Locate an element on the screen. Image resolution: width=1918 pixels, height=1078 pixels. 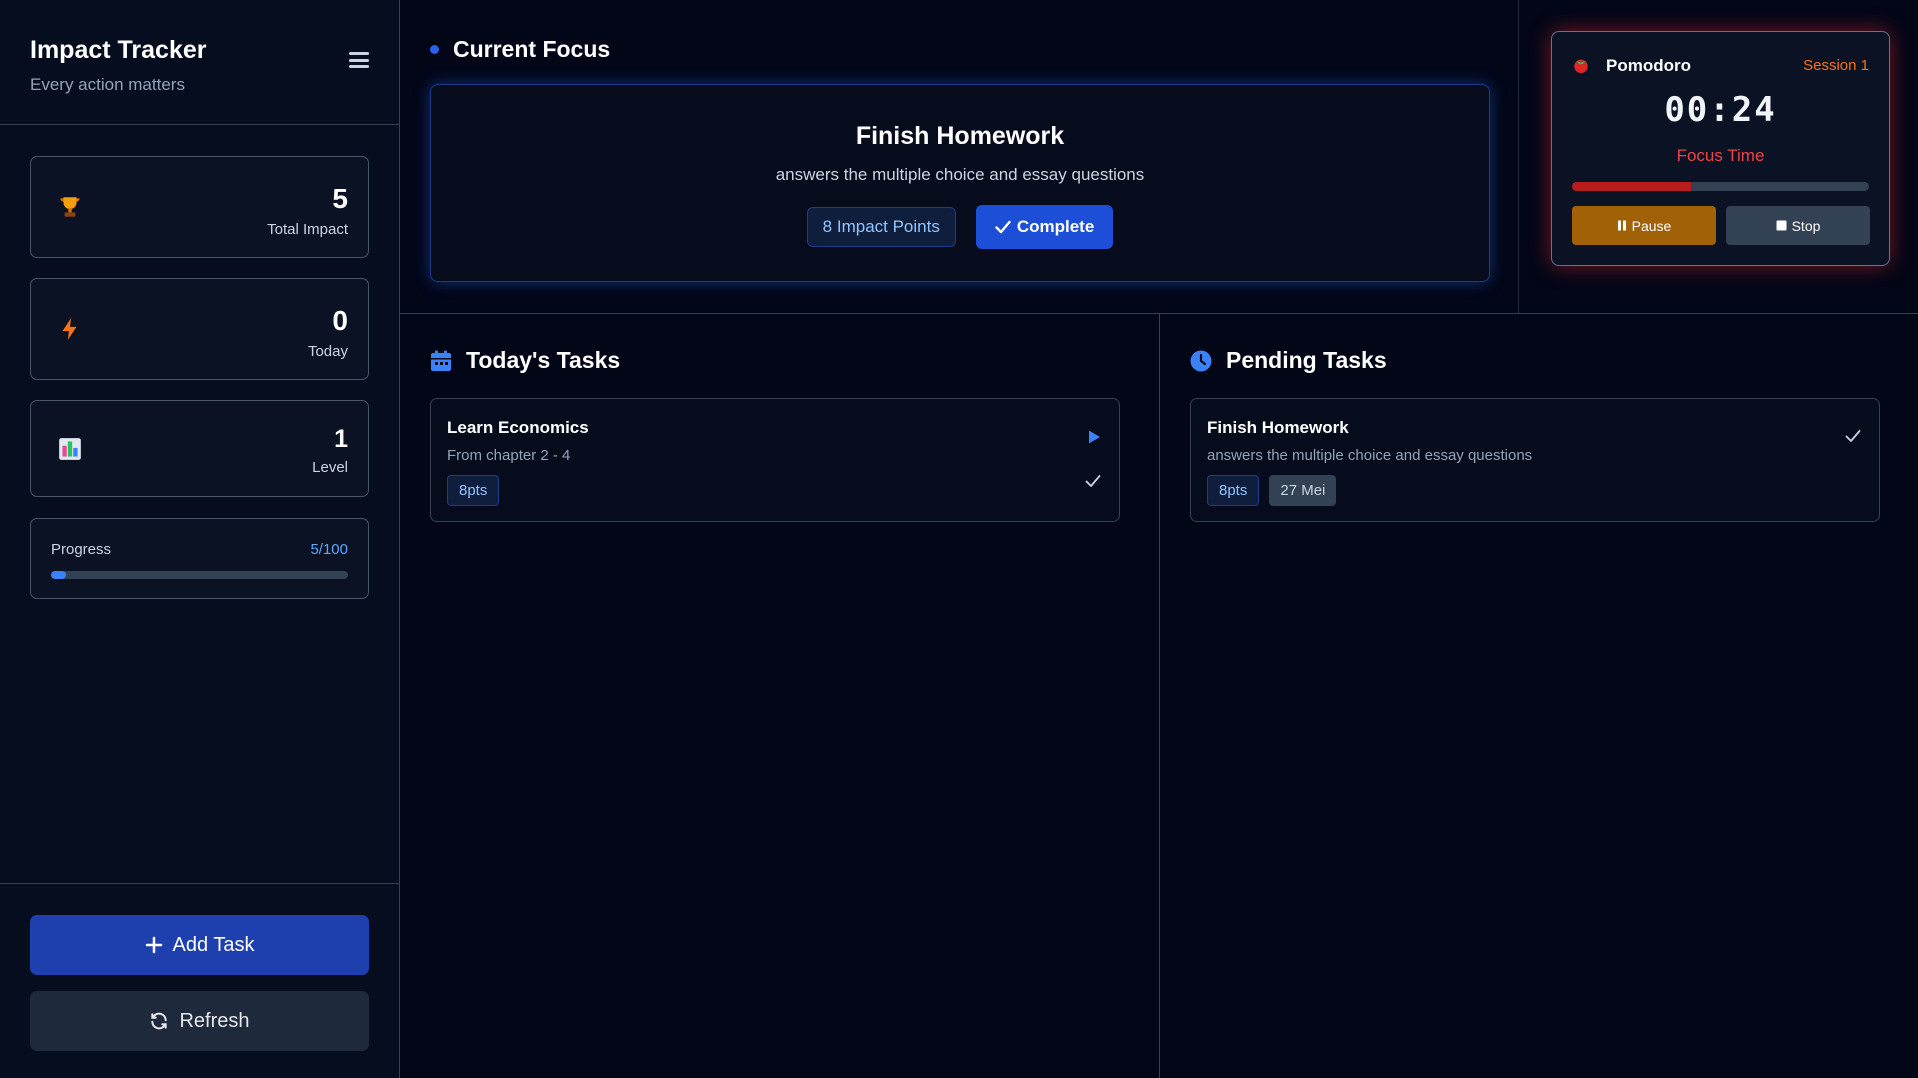
task-title: Finish Homework is located at coordinates (1278, 427).